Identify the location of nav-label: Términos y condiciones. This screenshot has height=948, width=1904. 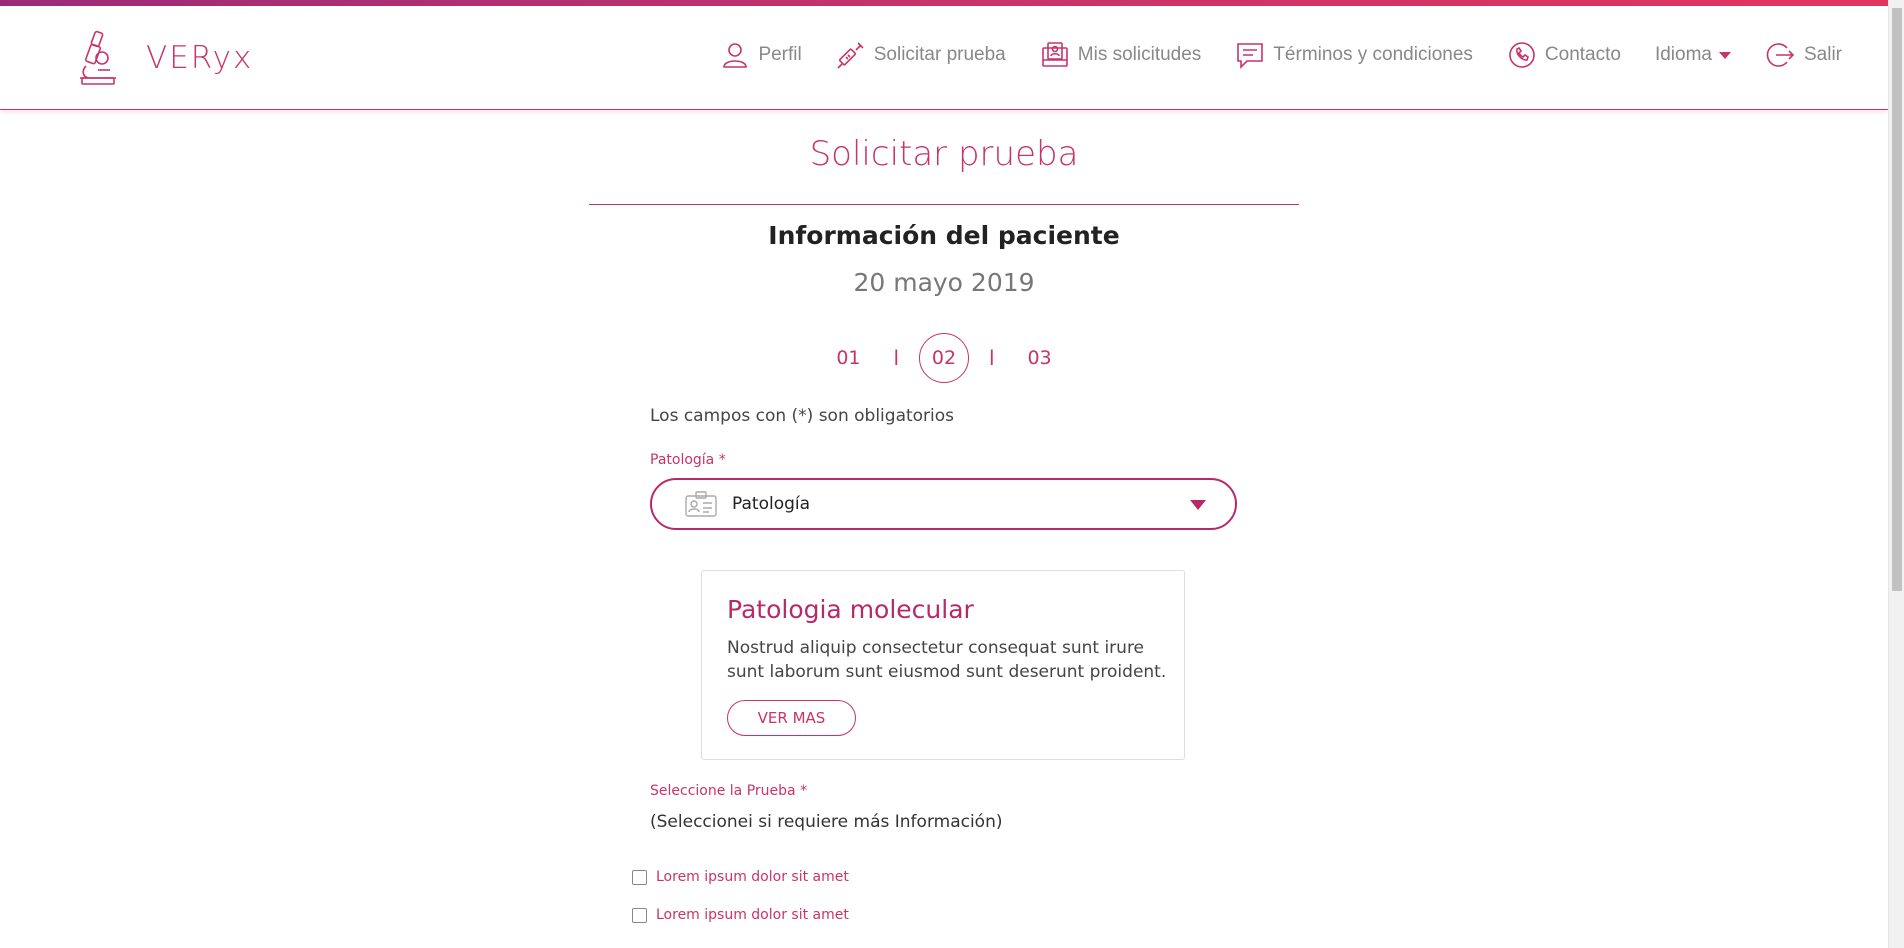
(1373, 54).